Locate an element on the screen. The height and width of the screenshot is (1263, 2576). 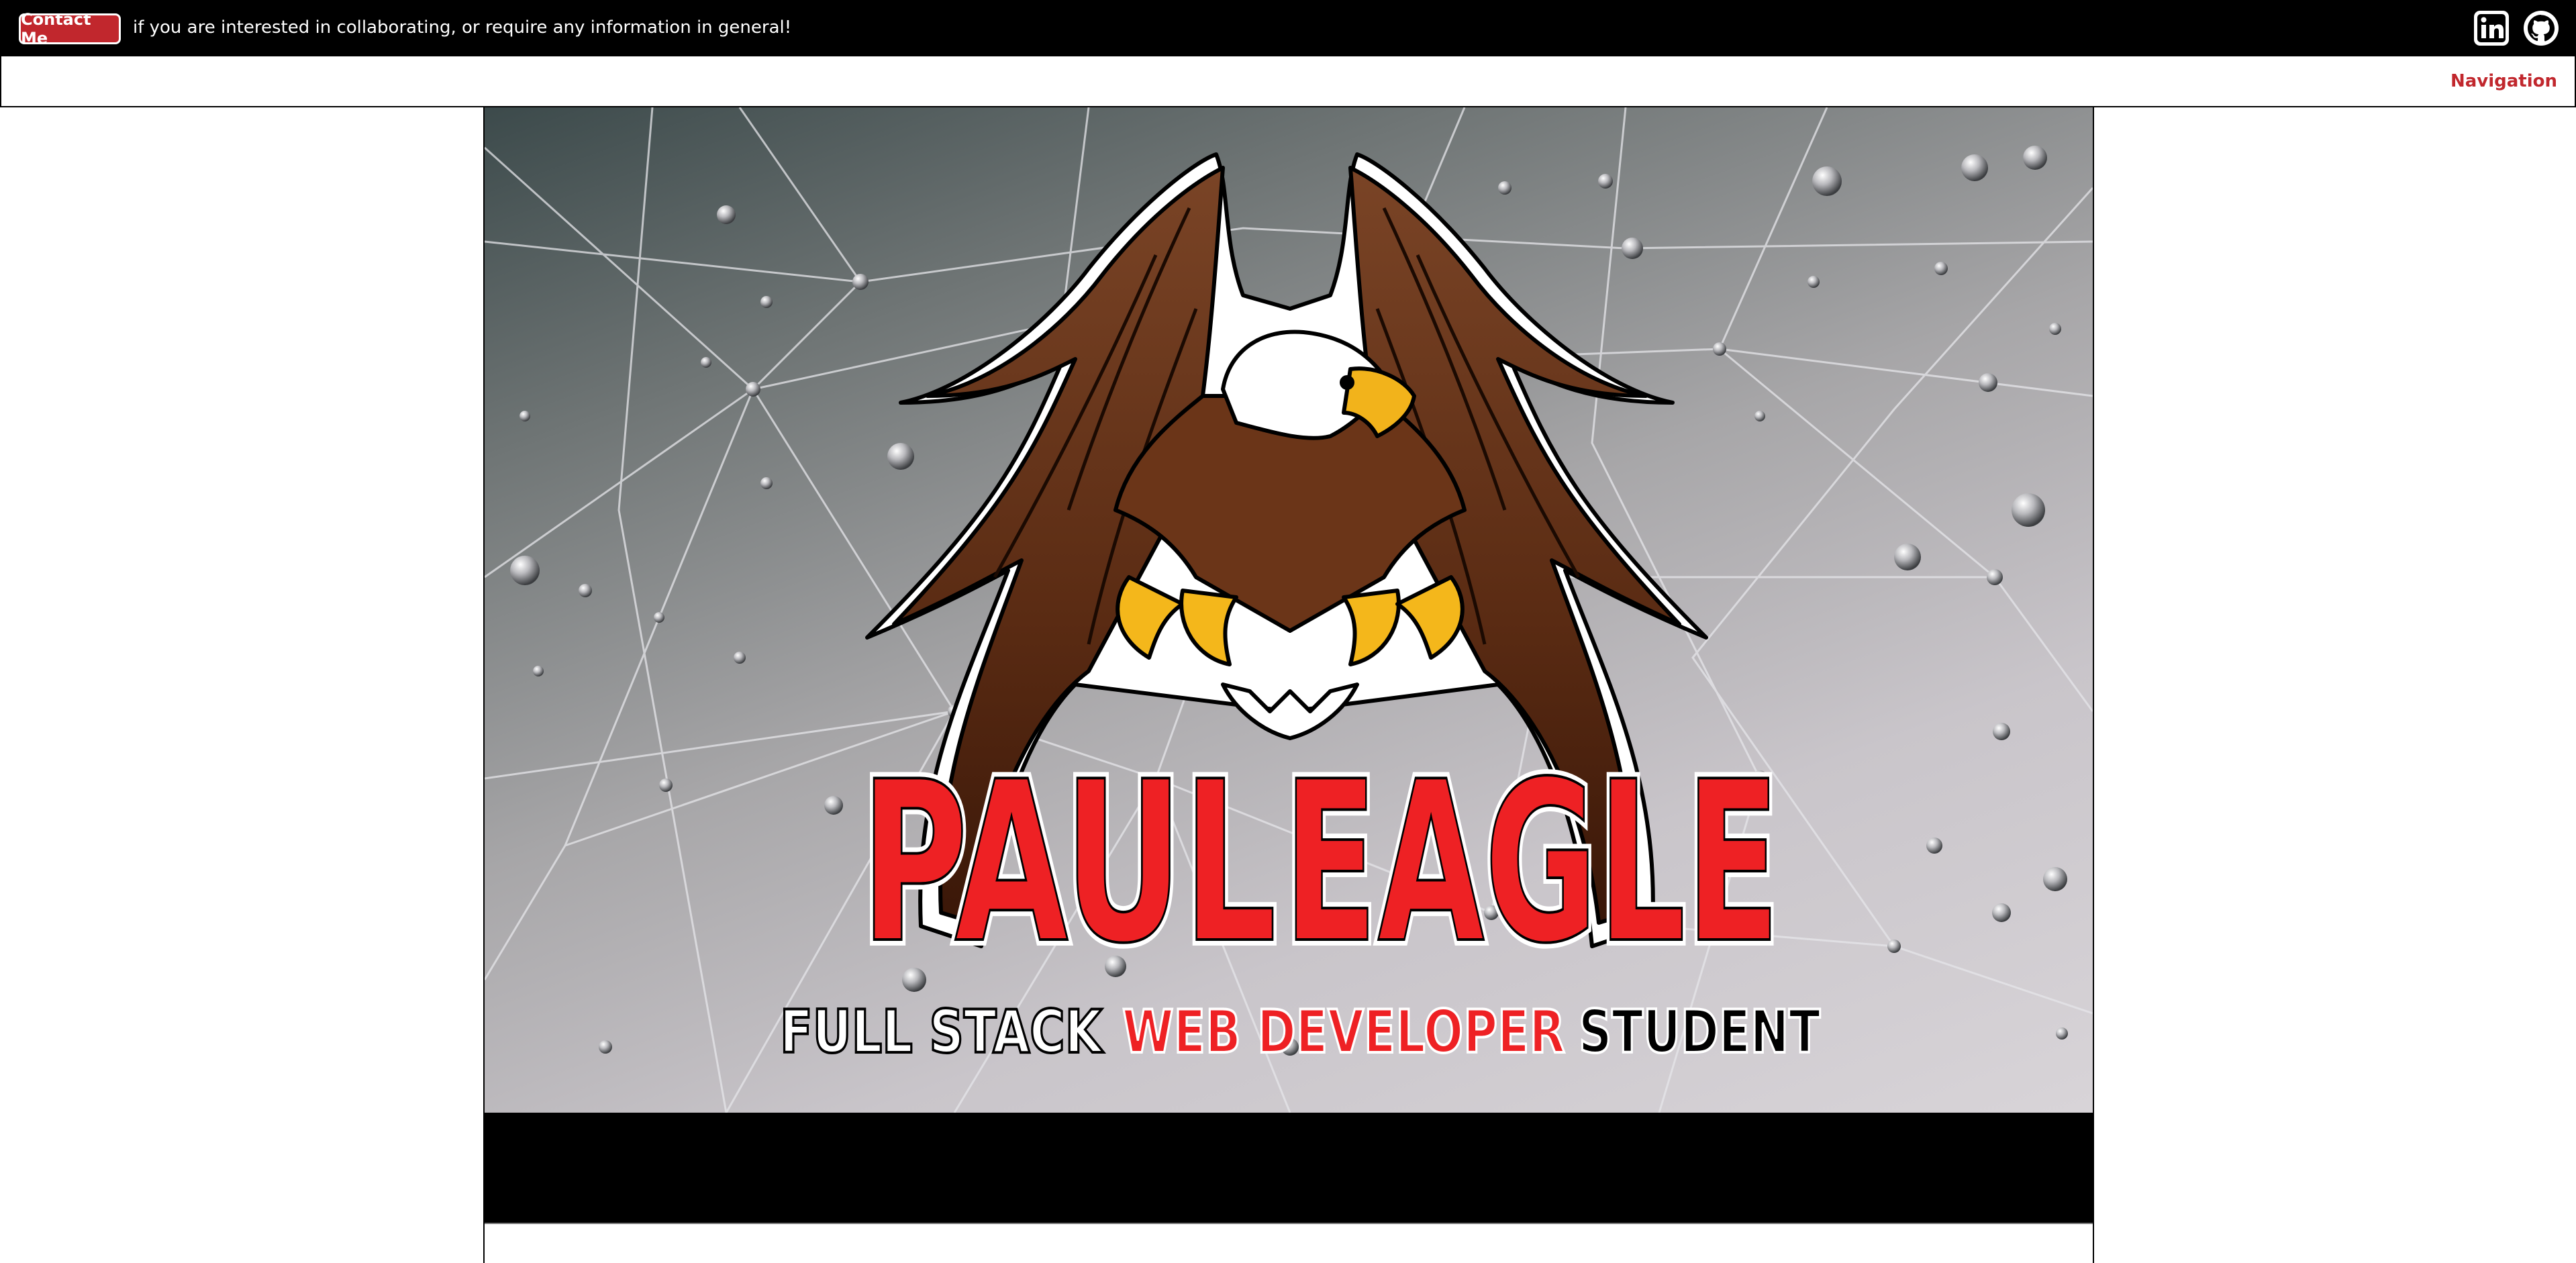
hero-bottom-band is located at coordinates (1289, 1168).